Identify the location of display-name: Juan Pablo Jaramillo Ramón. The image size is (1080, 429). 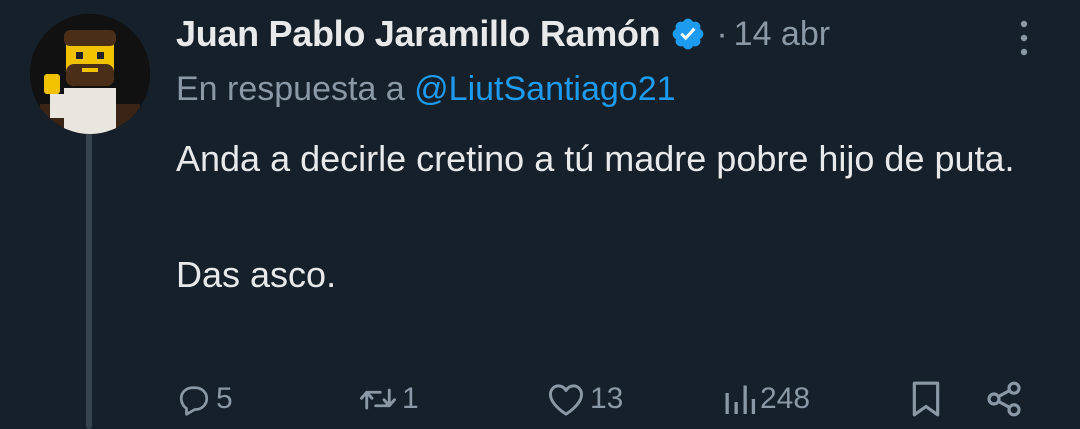
(418, 34).